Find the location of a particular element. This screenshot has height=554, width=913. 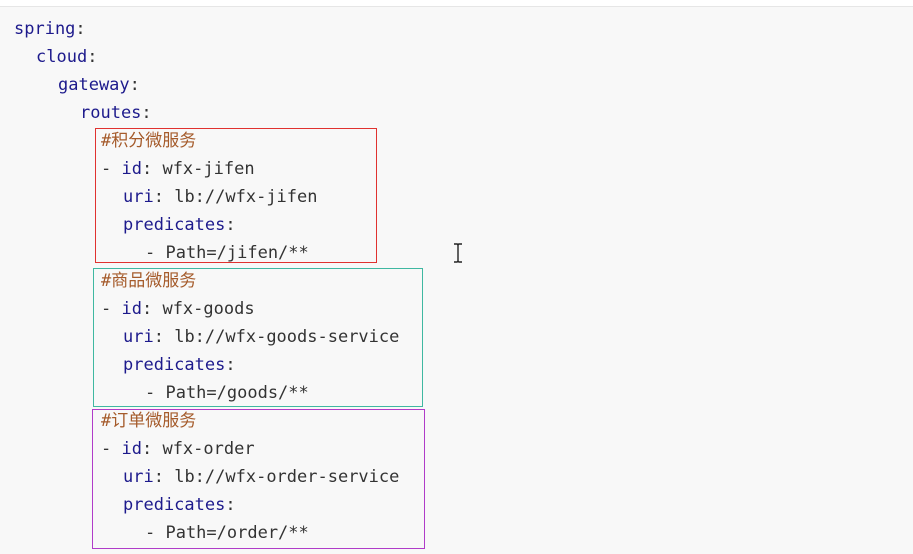

code-line-routes: routes: is located at coordinates (116, 113).